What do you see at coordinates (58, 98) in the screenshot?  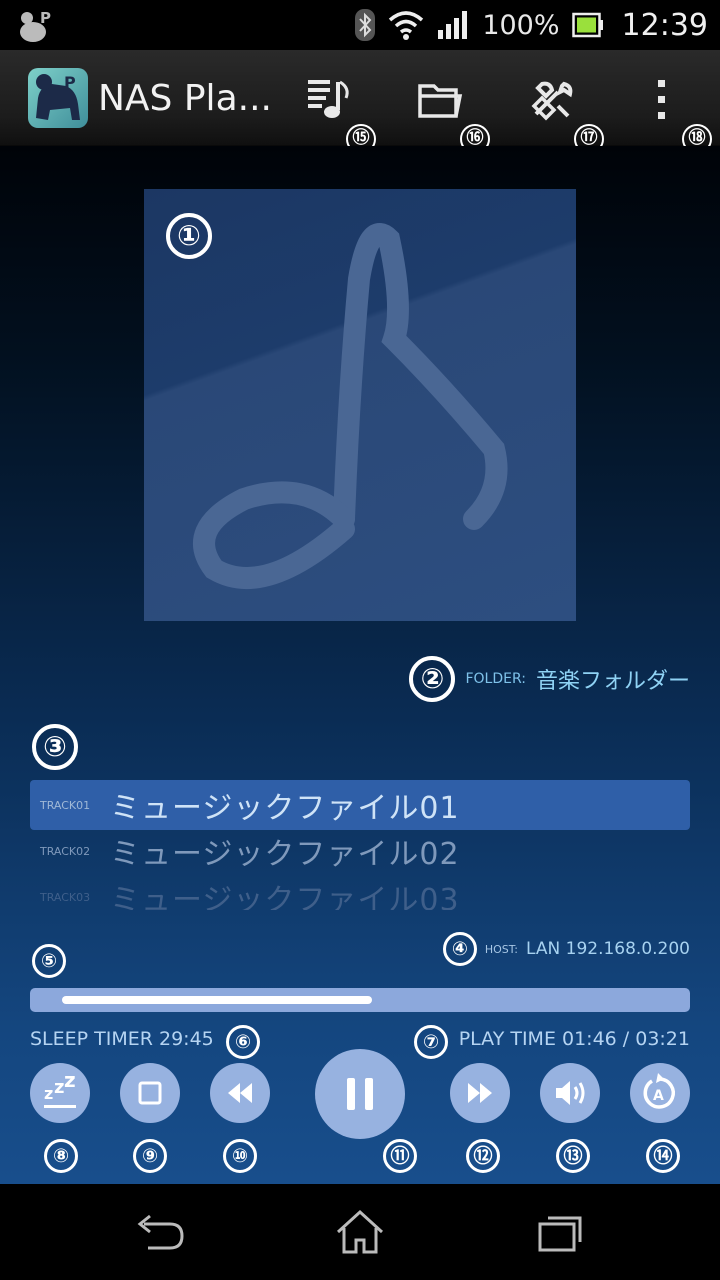 I see `app-logo-icon: P` at bounding box center [58, 98].